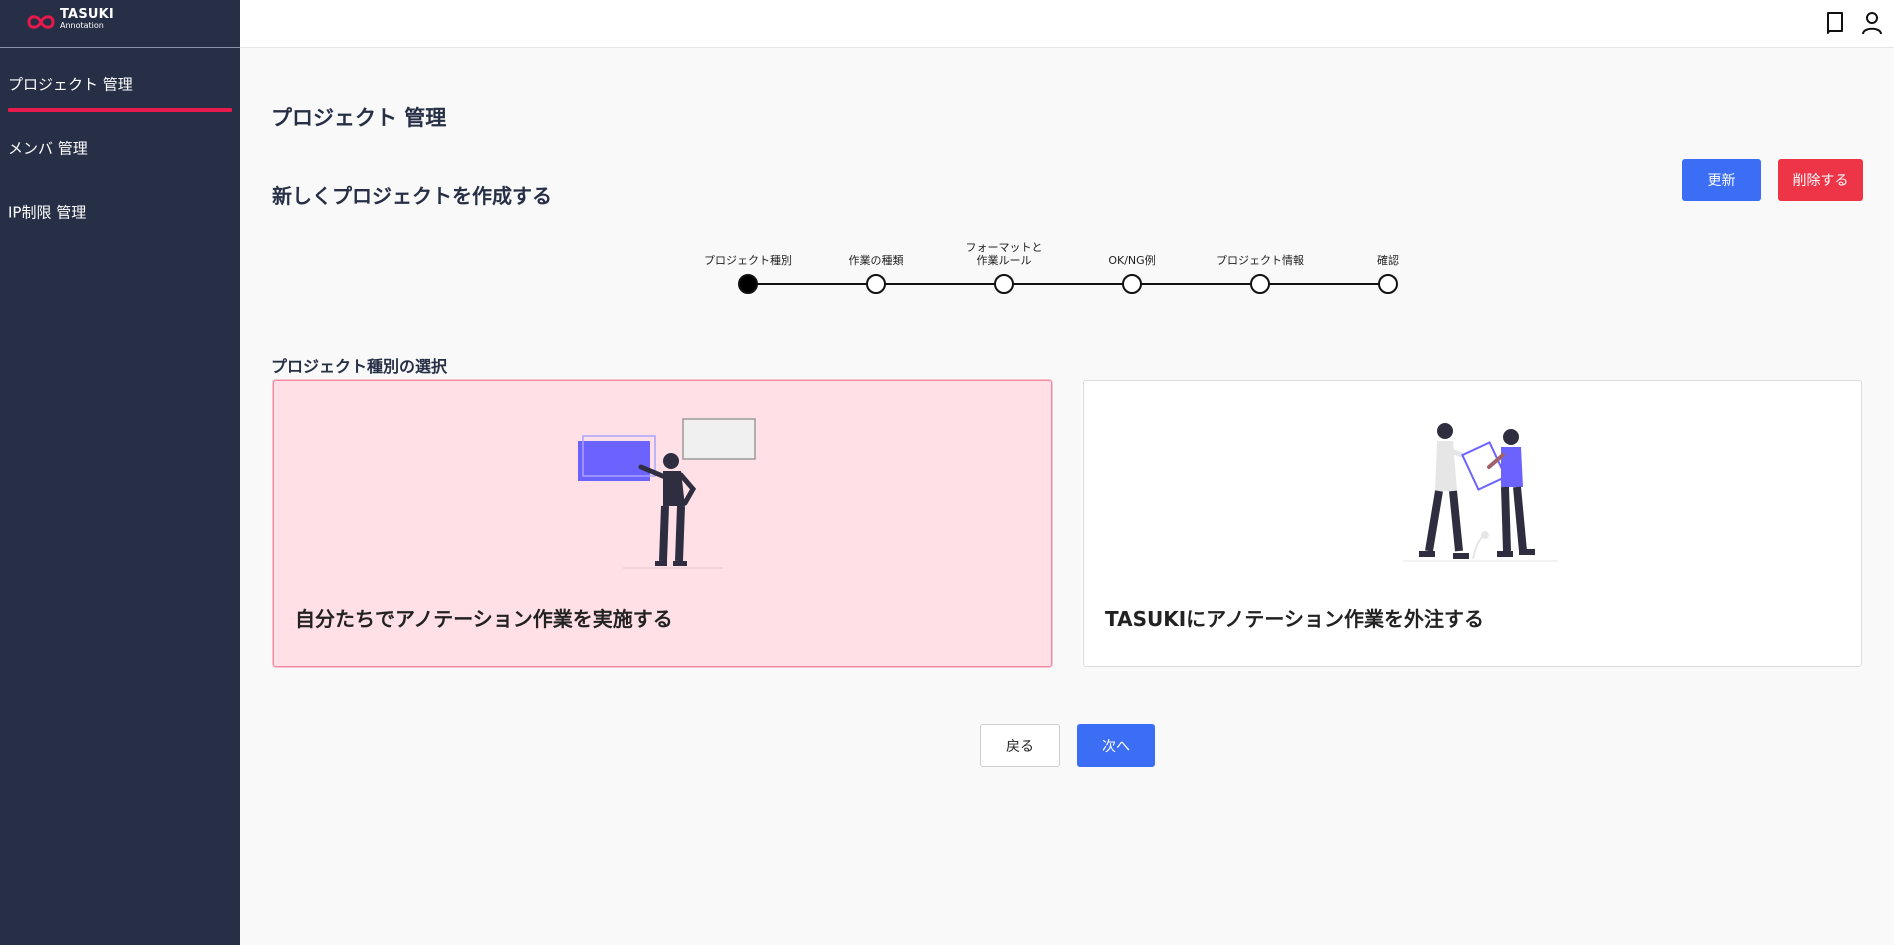 The width and height of the screenshot is (1894, 945). Describe the element at coordinates (41, 22) in the screenshot. I see `tasuki-logo-icon` at that location.